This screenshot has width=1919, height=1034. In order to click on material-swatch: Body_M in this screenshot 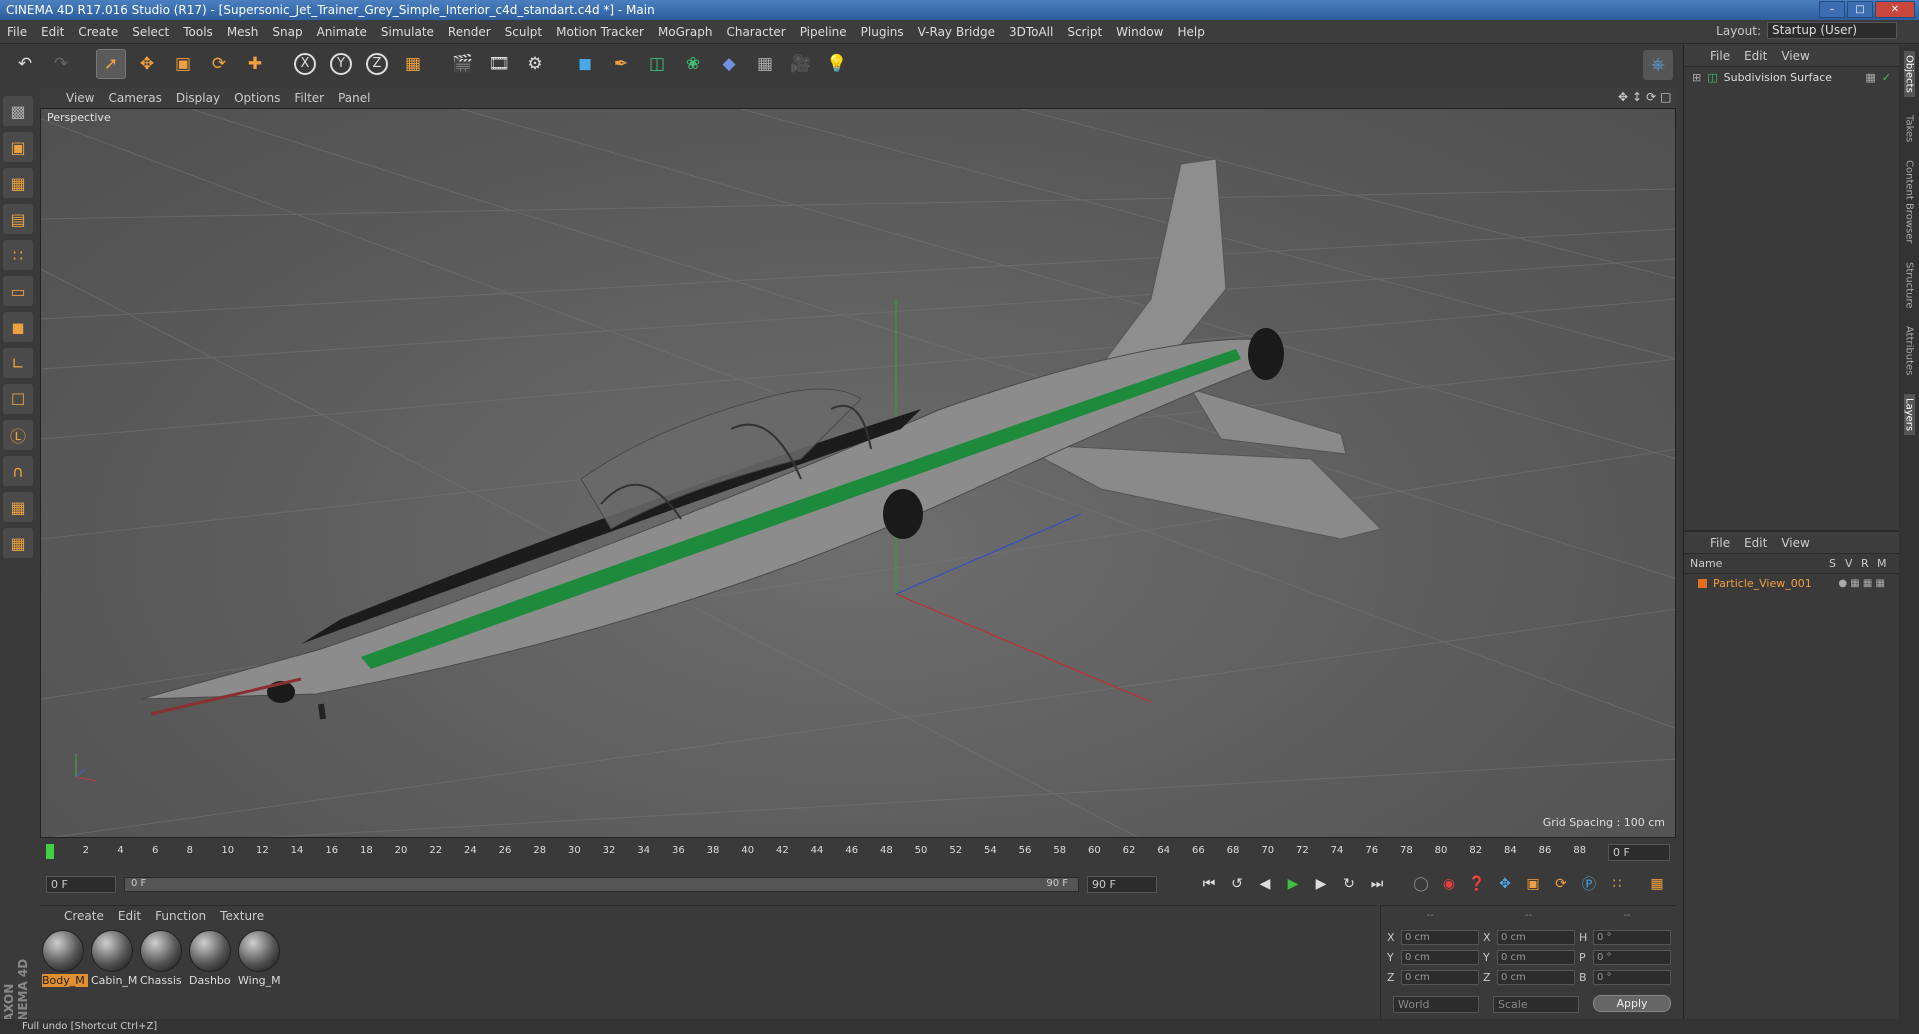, I will do `click(65, 958)`.